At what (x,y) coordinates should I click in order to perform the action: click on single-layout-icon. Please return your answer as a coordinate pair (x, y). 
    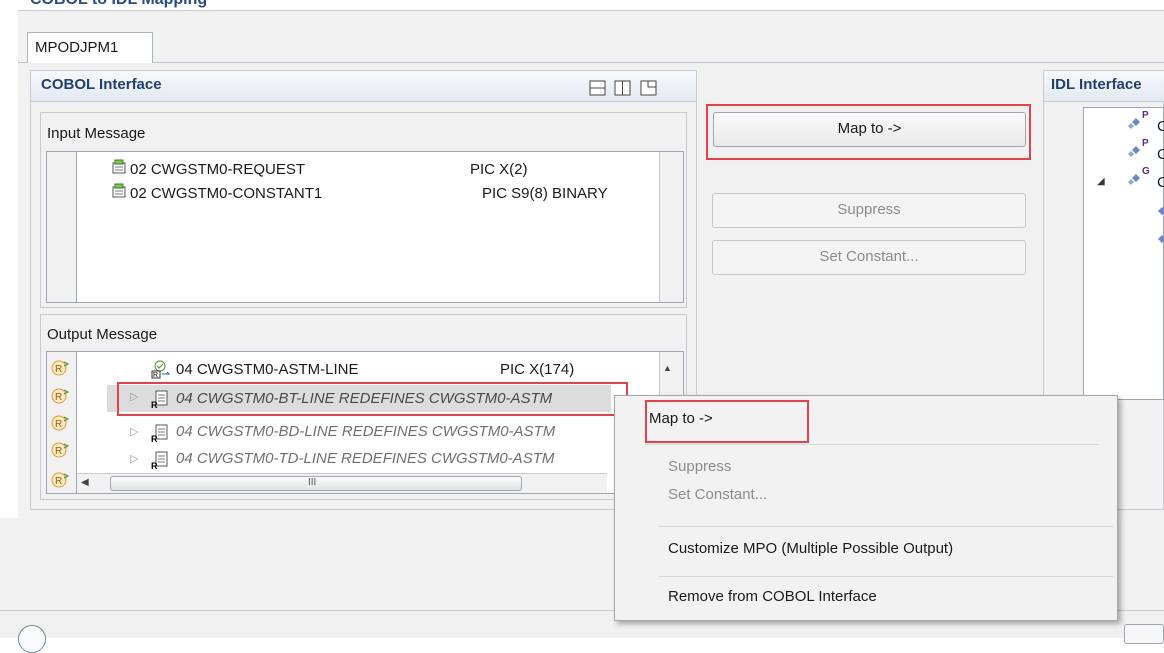
    Looking at the image, I should click on (648, 90).